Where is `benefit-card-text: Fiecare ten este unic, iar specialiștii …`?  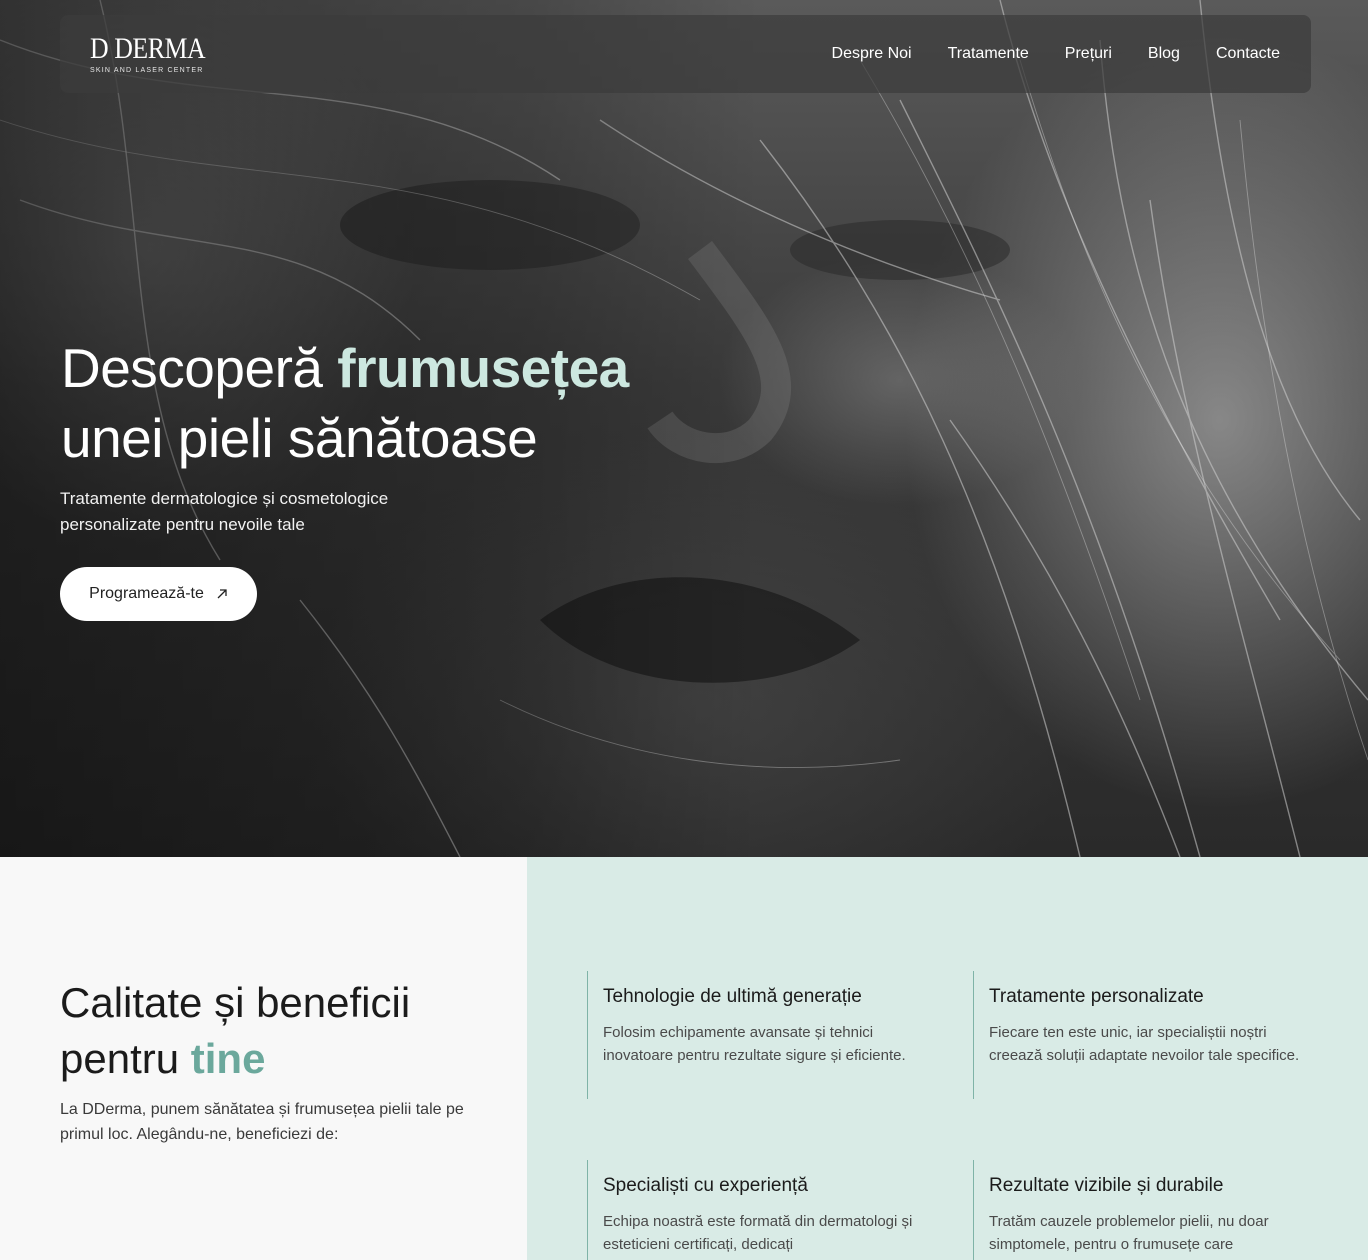 benefit-card-text: Fiecare ten este unic, iar specialiștii … is located at coordinates (1144, 1044).